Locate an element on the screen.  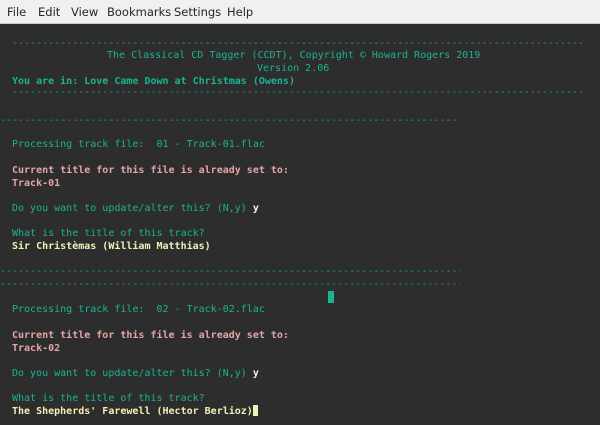
track1-update-prompt: Do you want to update/alter this? (N,y) is located at coordinates (132, 208).